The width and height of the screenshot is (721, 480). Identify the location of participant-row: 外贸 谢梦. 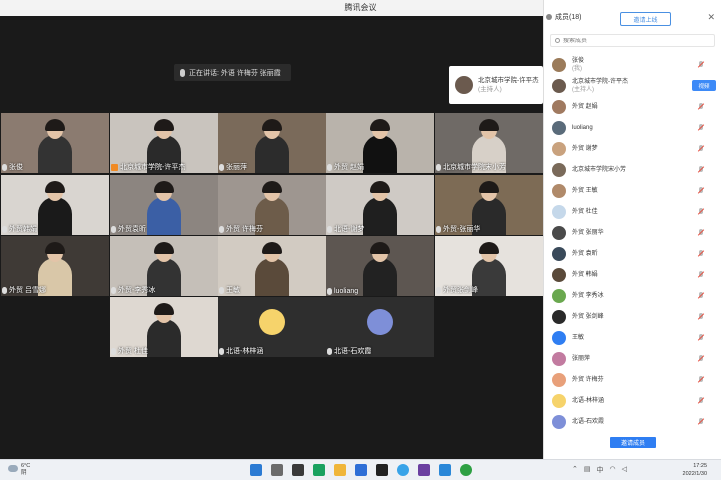
(632, 148).